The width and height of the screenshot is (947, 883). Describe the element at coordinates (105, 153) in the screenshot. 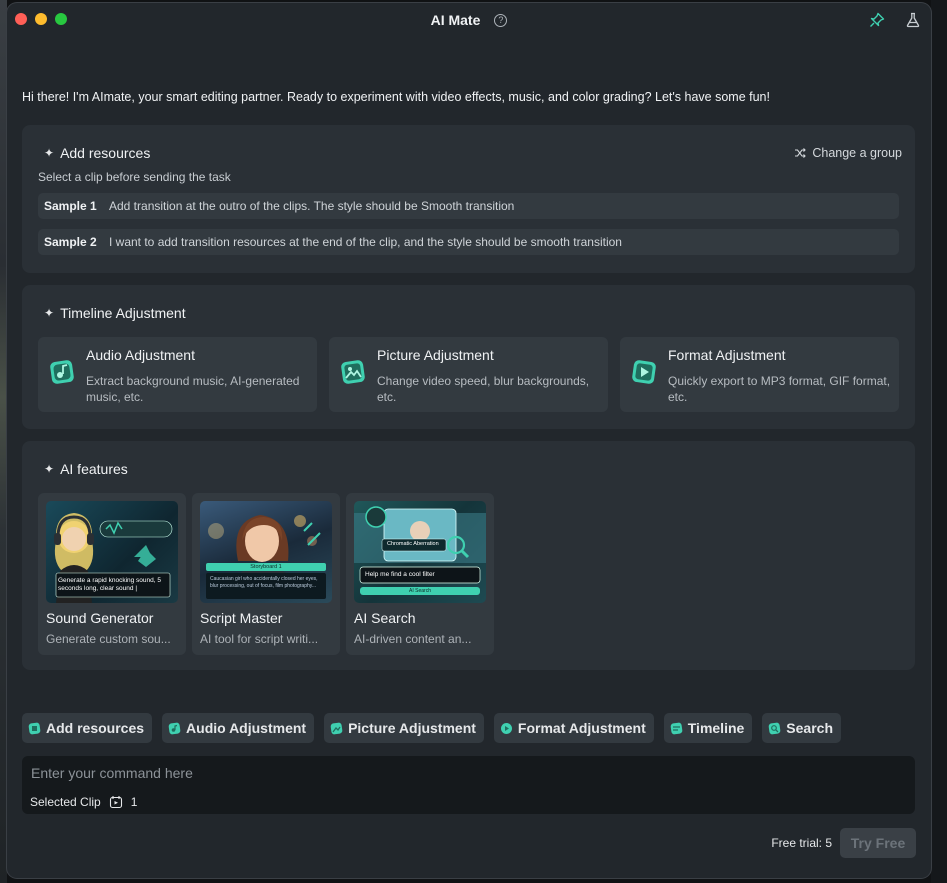

I see `add-resources-title: Add resources` at that location.